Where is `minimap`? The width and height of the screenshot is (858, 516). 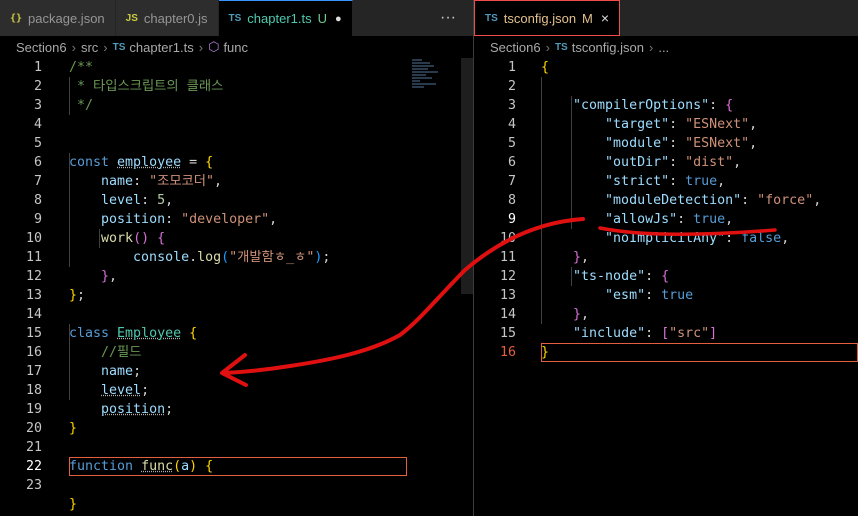
minimap is located at coordinates (434, 88).